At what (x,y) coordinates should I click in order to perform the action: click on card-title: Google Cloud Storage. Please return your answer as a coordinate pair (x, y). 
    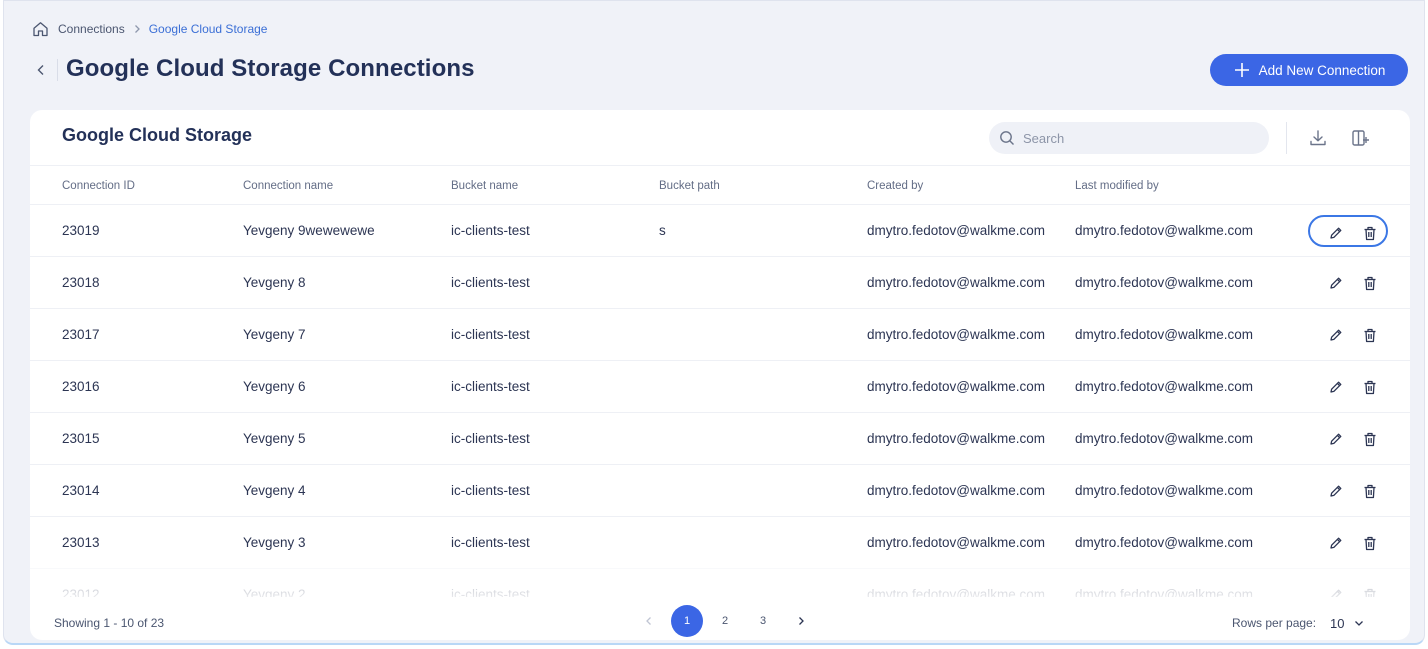
    Looking at the image, I should click on (157, 135).